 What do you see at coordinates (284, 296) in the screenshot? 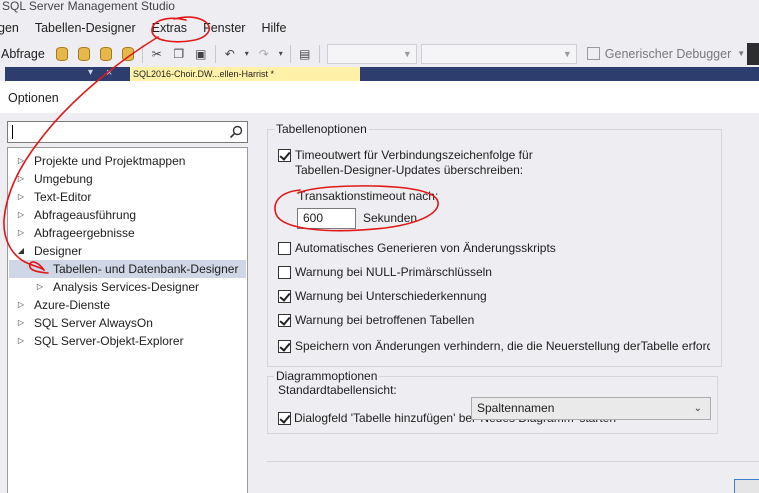
I see `difference-detection-warning-checkbox` at bounding box center [284, 296].